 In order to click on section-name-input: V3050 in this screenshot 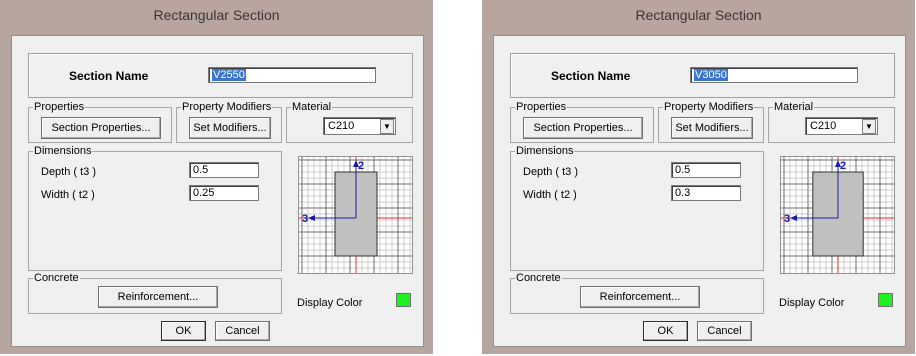, I will do `click(774, 75)`.